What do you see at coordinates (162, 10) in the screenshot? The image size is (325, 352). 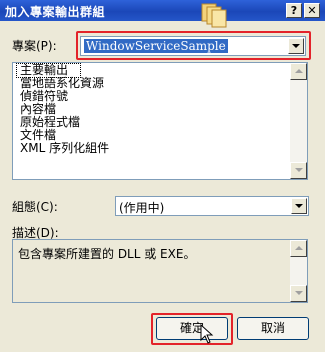 I see `title-bar: 加入專案輸出群組 ? ✕` at bounding box center [162, 10].